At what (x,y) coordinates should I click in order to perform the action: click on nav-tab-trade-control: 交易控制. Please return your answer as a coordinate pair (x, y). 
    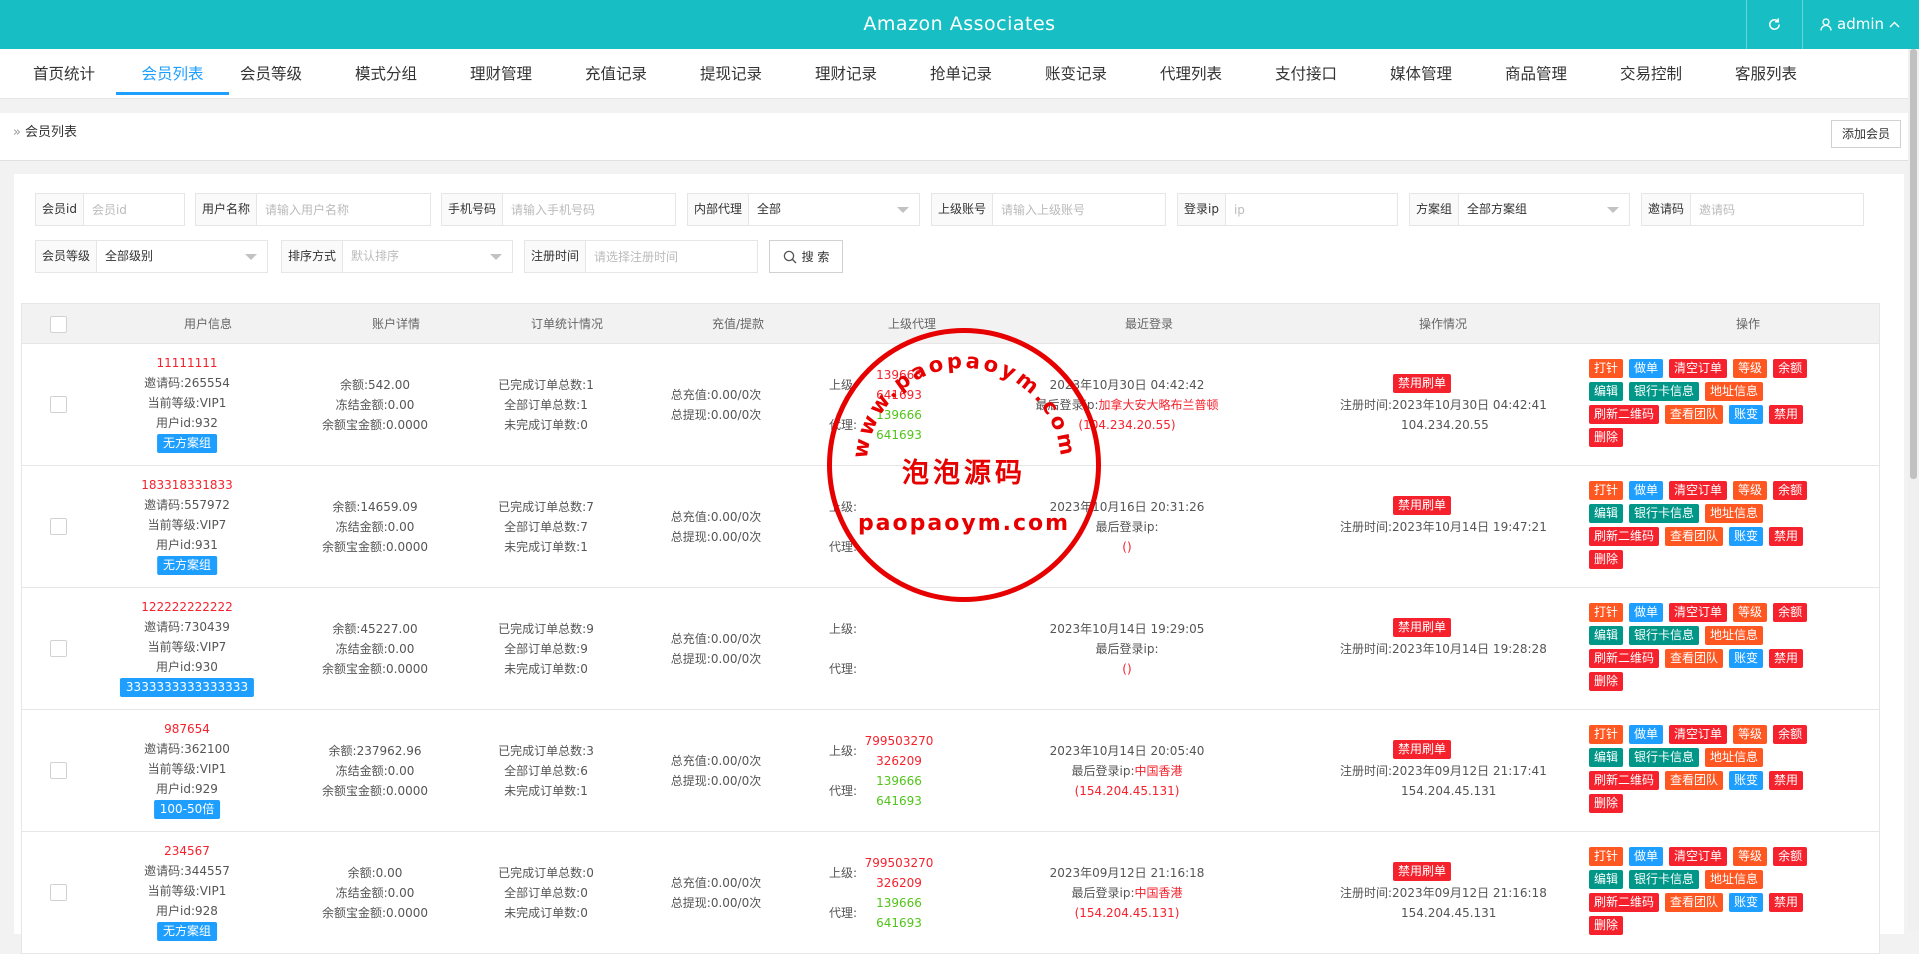
    Looking at the image, I should click on (1651, 72).